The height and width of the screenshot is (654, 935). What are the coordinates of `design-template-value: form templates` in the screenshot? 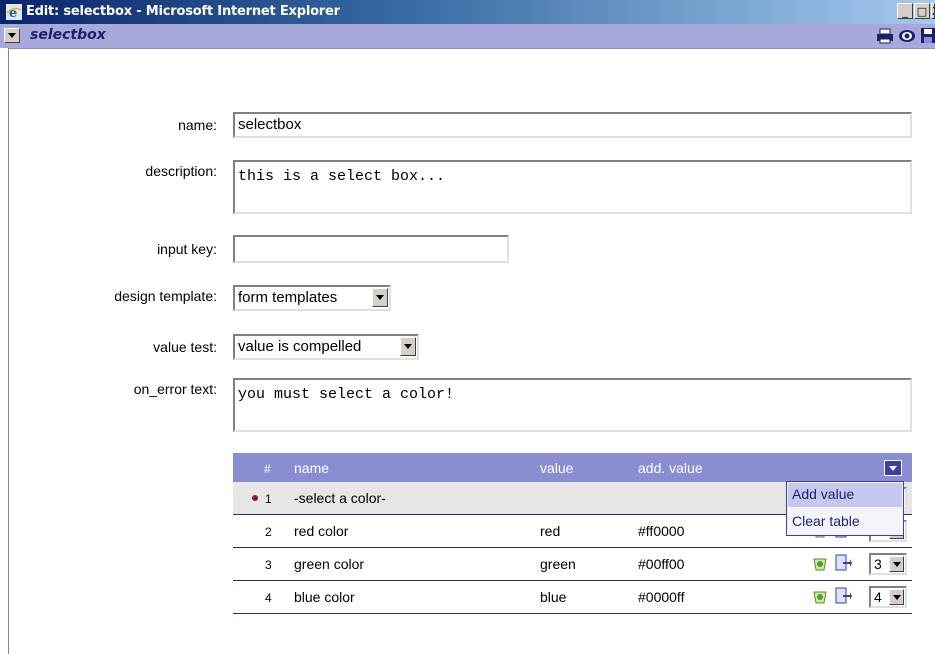 It's located at (288, 297).